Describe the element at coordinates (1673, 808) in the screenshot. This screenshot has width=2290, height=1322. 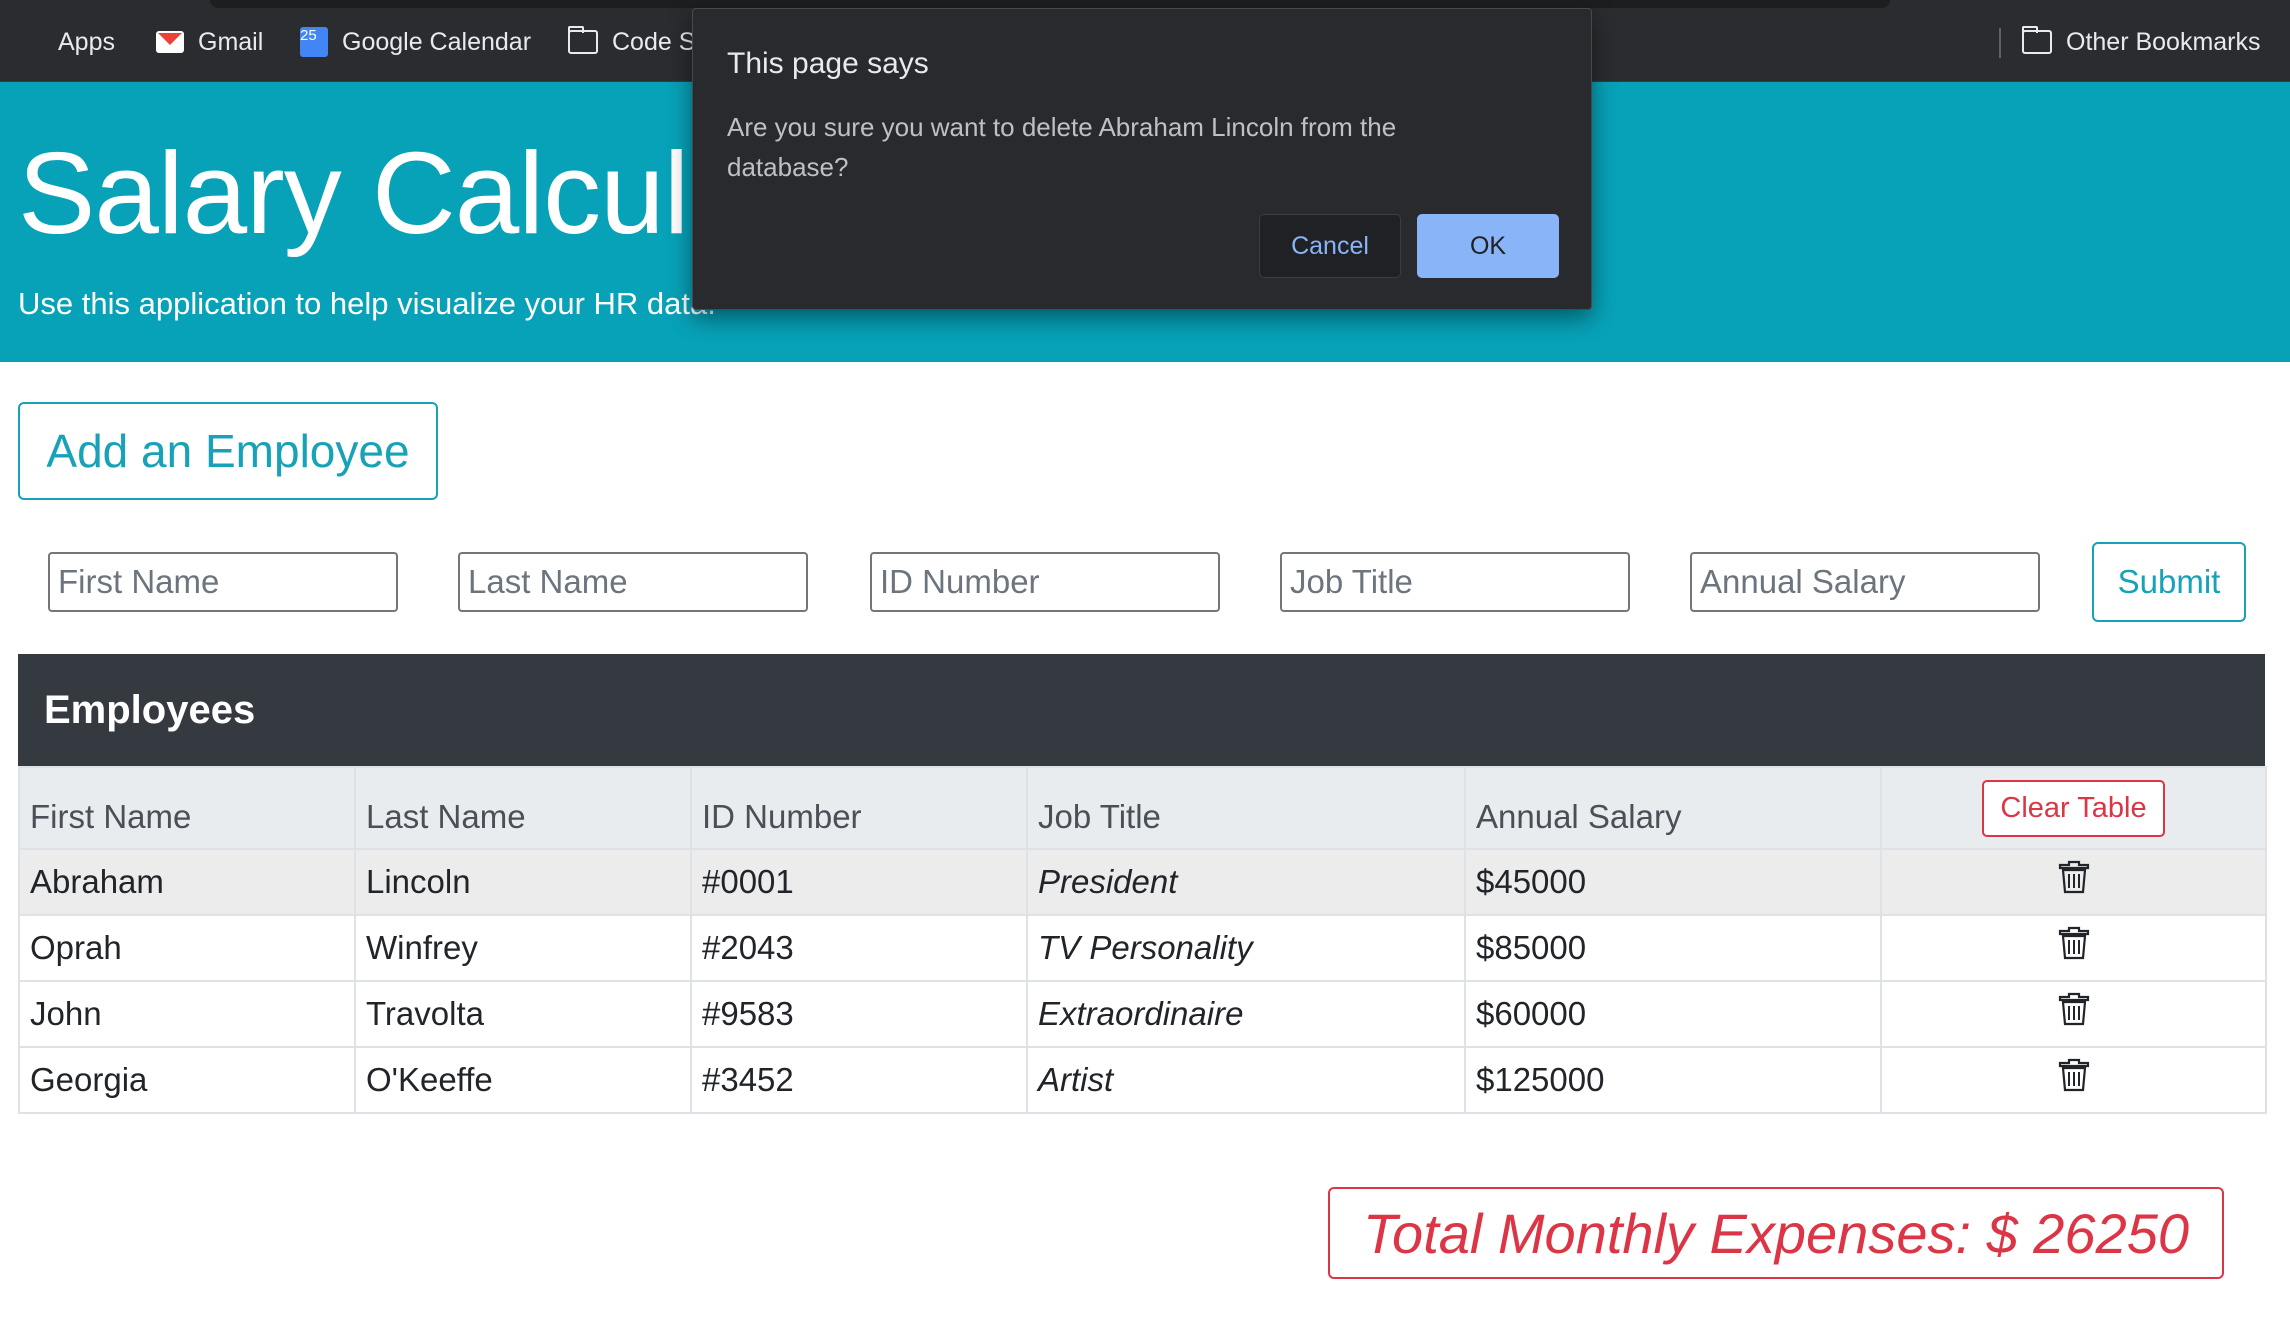
I see `column-header-annual-salary: Annual Salary` at that location.